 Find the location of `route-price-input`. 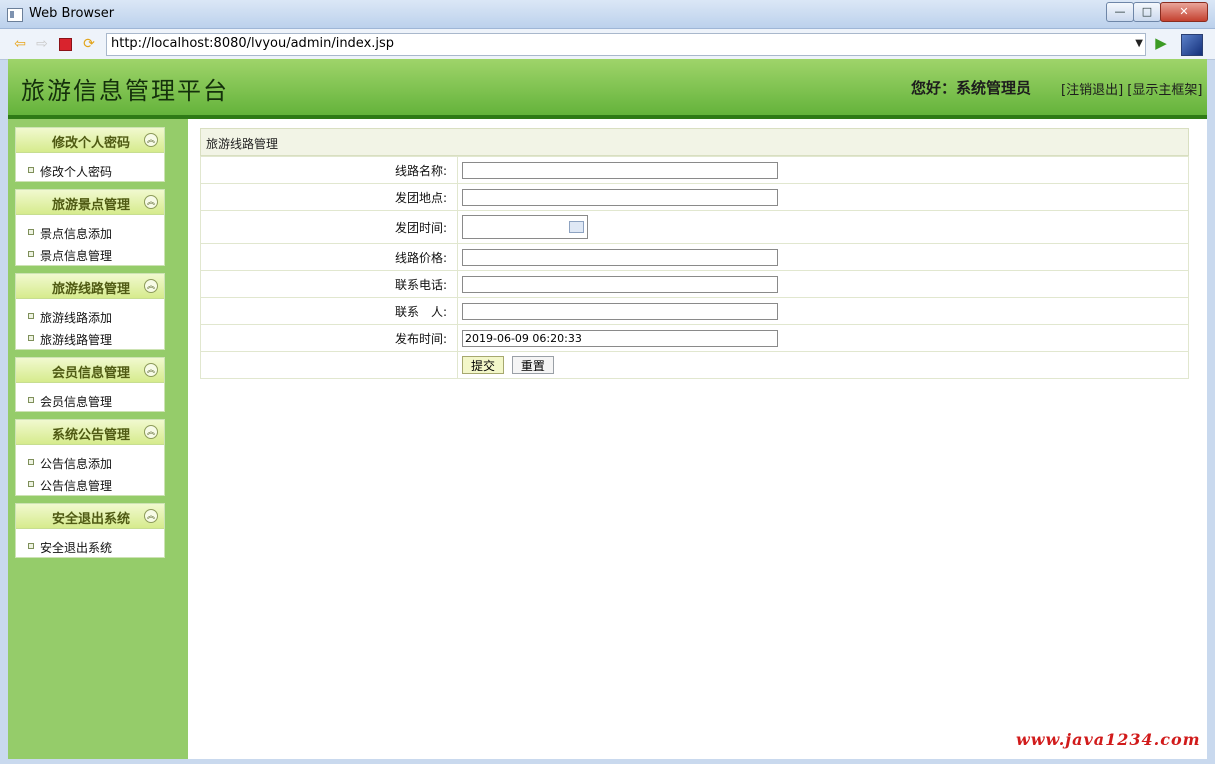

route-price-input is located at coordinates (620, 257).